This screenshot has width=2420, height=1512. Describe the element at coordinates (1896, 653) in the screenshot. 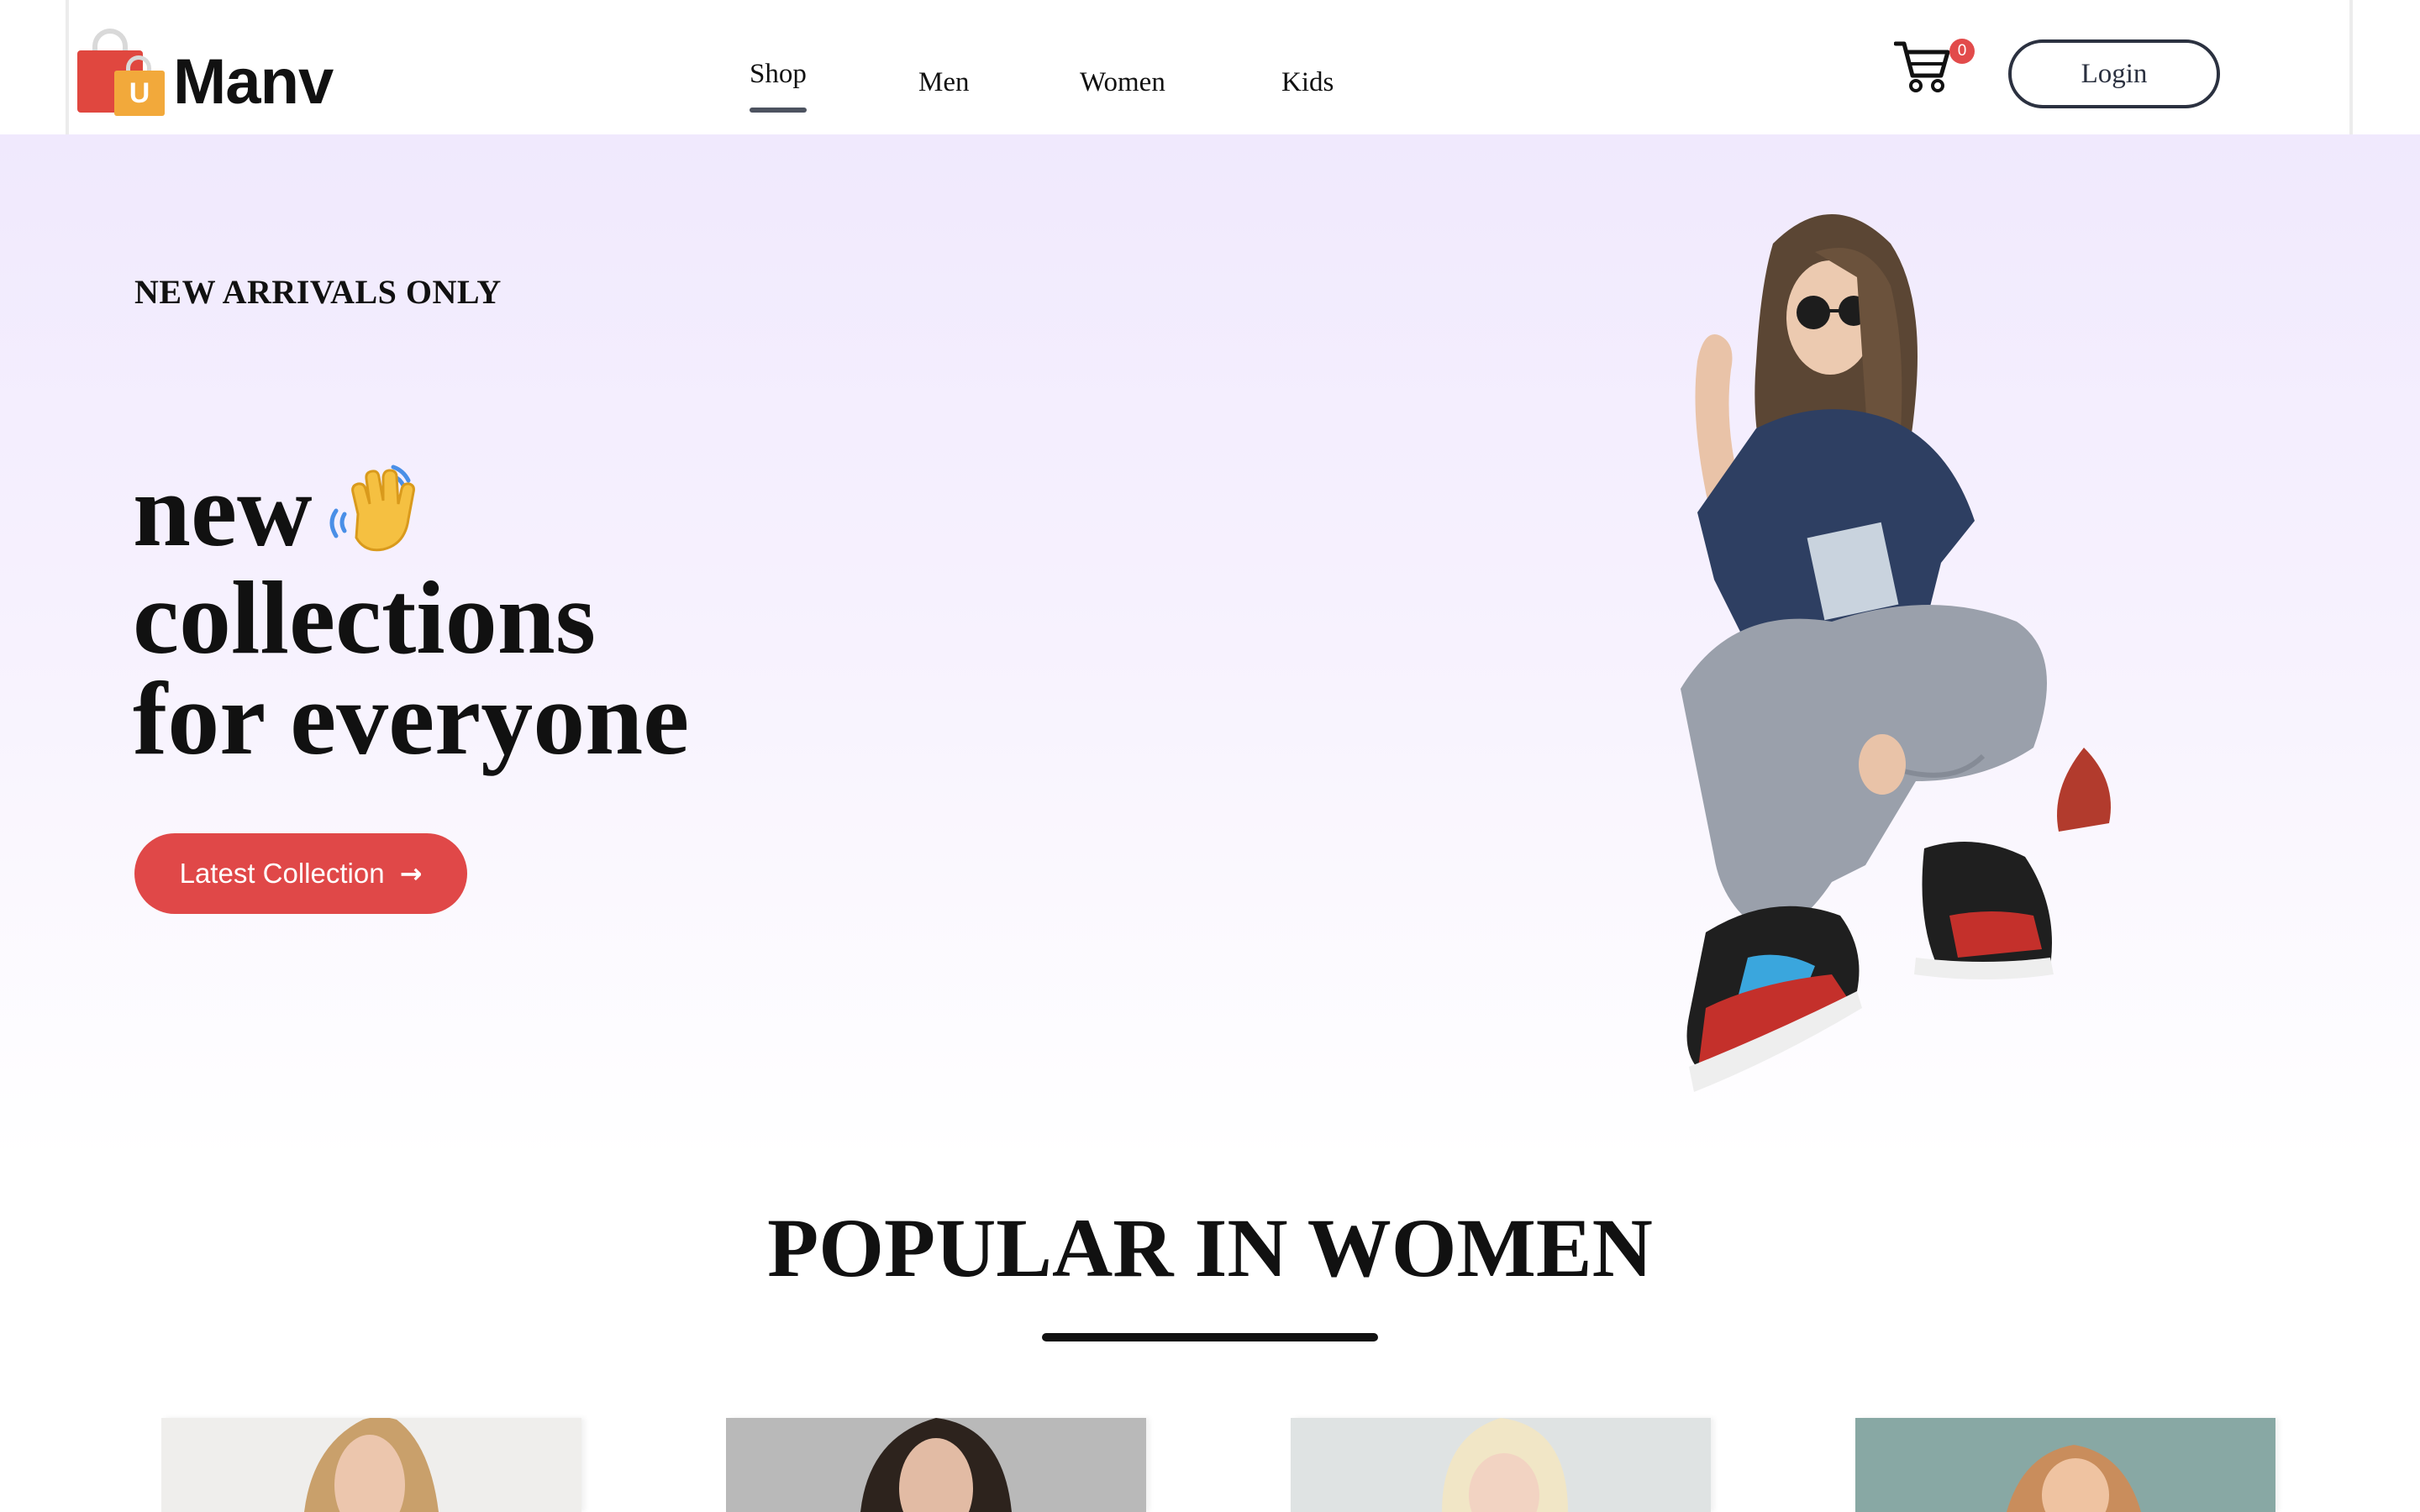

I see `model-sitting-photo` at that location.